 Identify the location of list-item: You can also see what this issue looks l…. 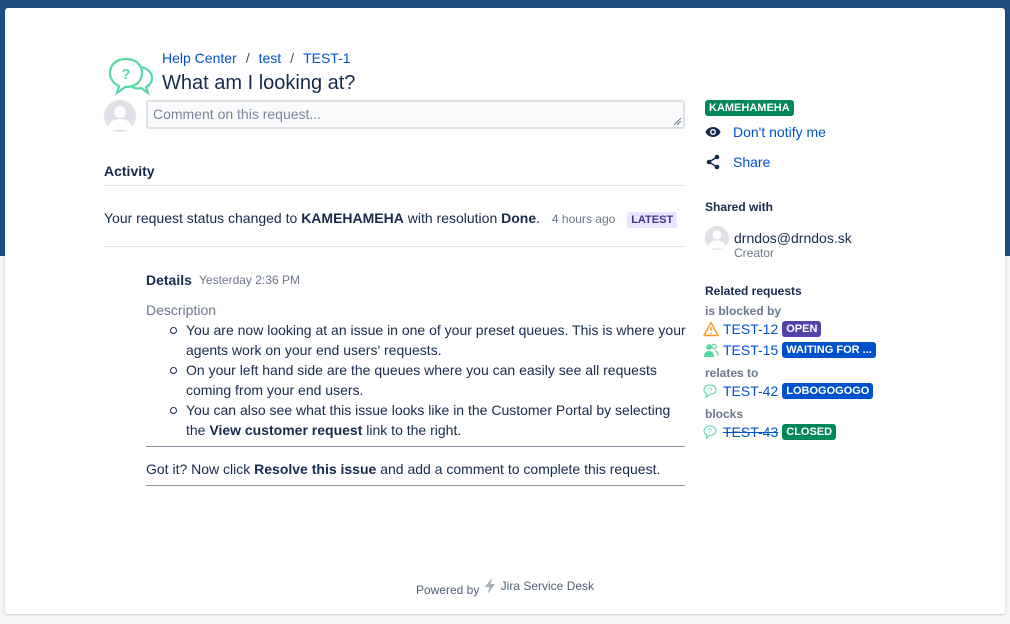
(428, 420).